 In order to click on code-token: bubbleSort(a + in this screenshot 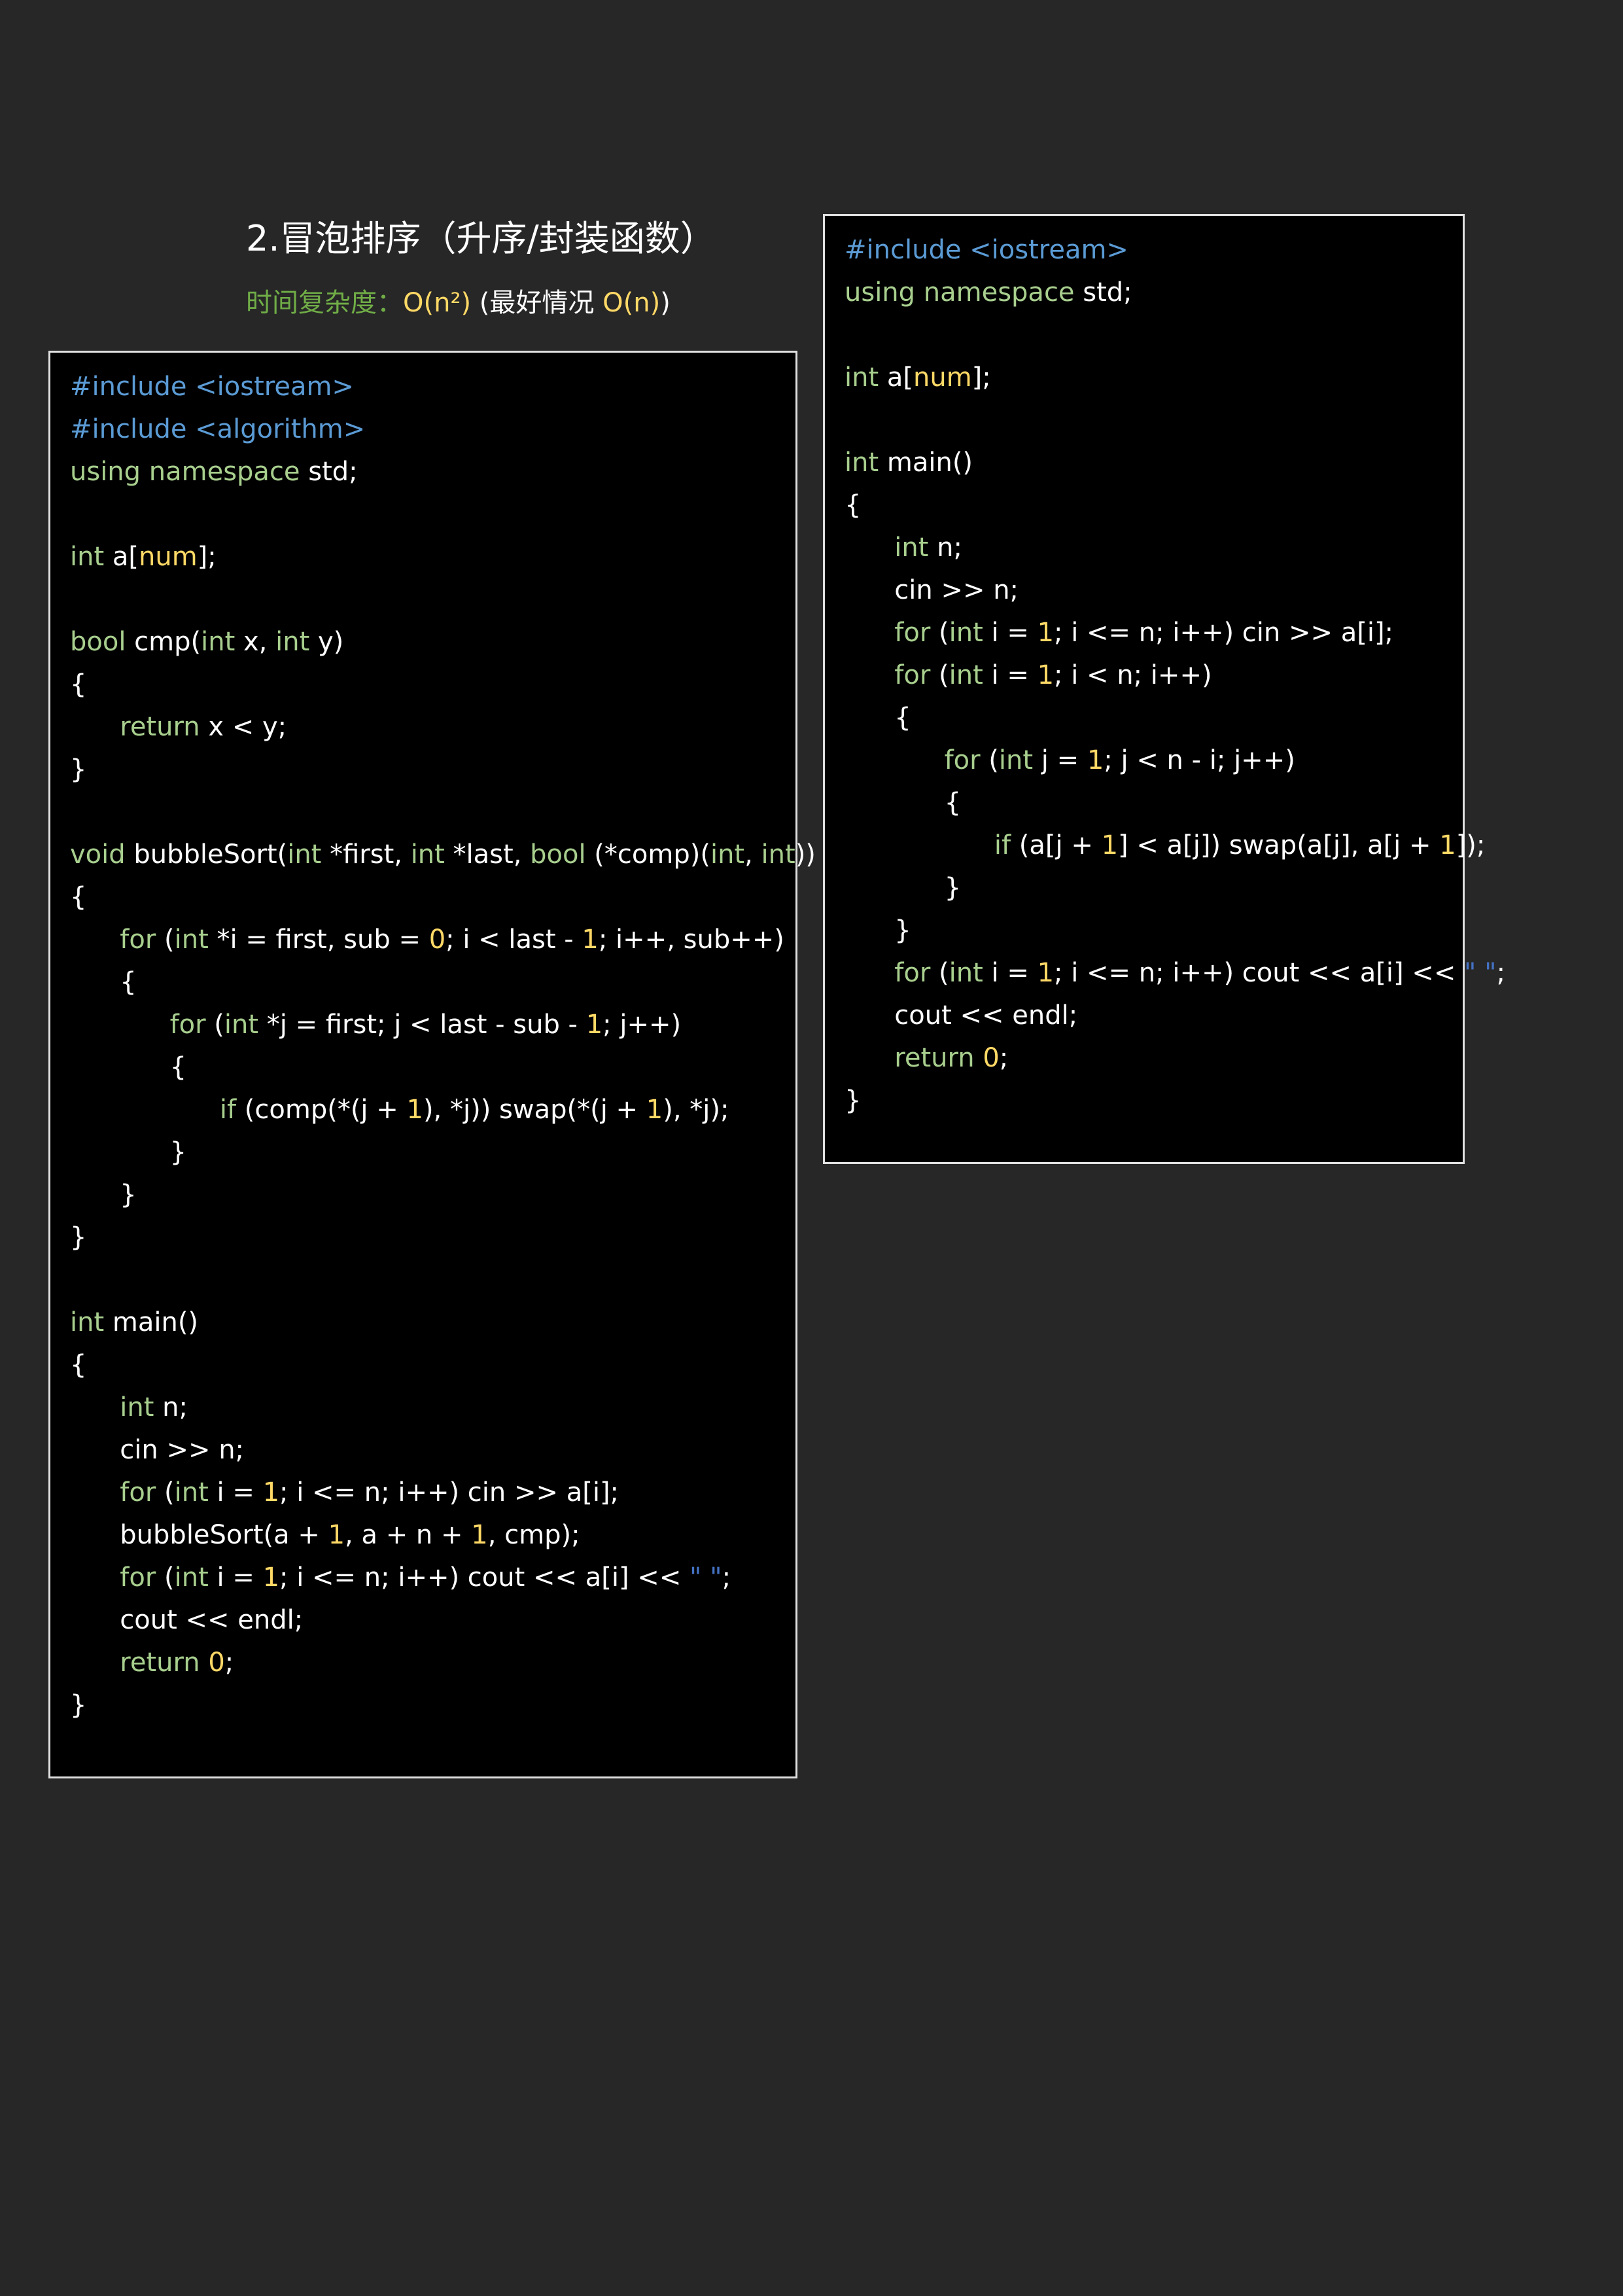, I will do `click(199, 1535)`.